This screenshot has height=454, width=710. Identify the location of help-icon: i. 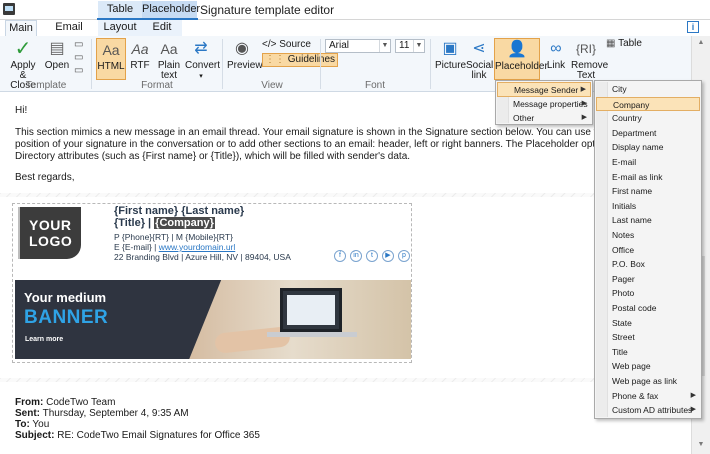
(693, 27).